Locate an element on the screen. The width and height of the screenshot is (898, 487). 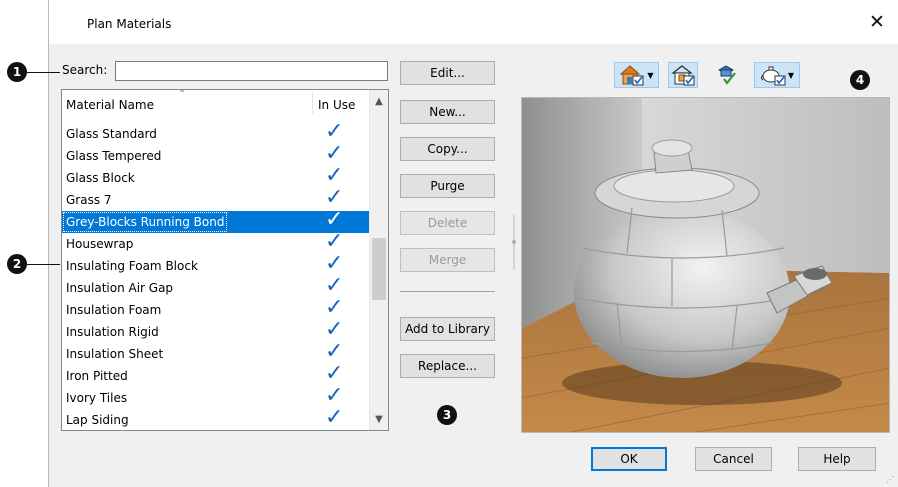
dialog-title: Plan Materials is located at coordinates (129, 24).